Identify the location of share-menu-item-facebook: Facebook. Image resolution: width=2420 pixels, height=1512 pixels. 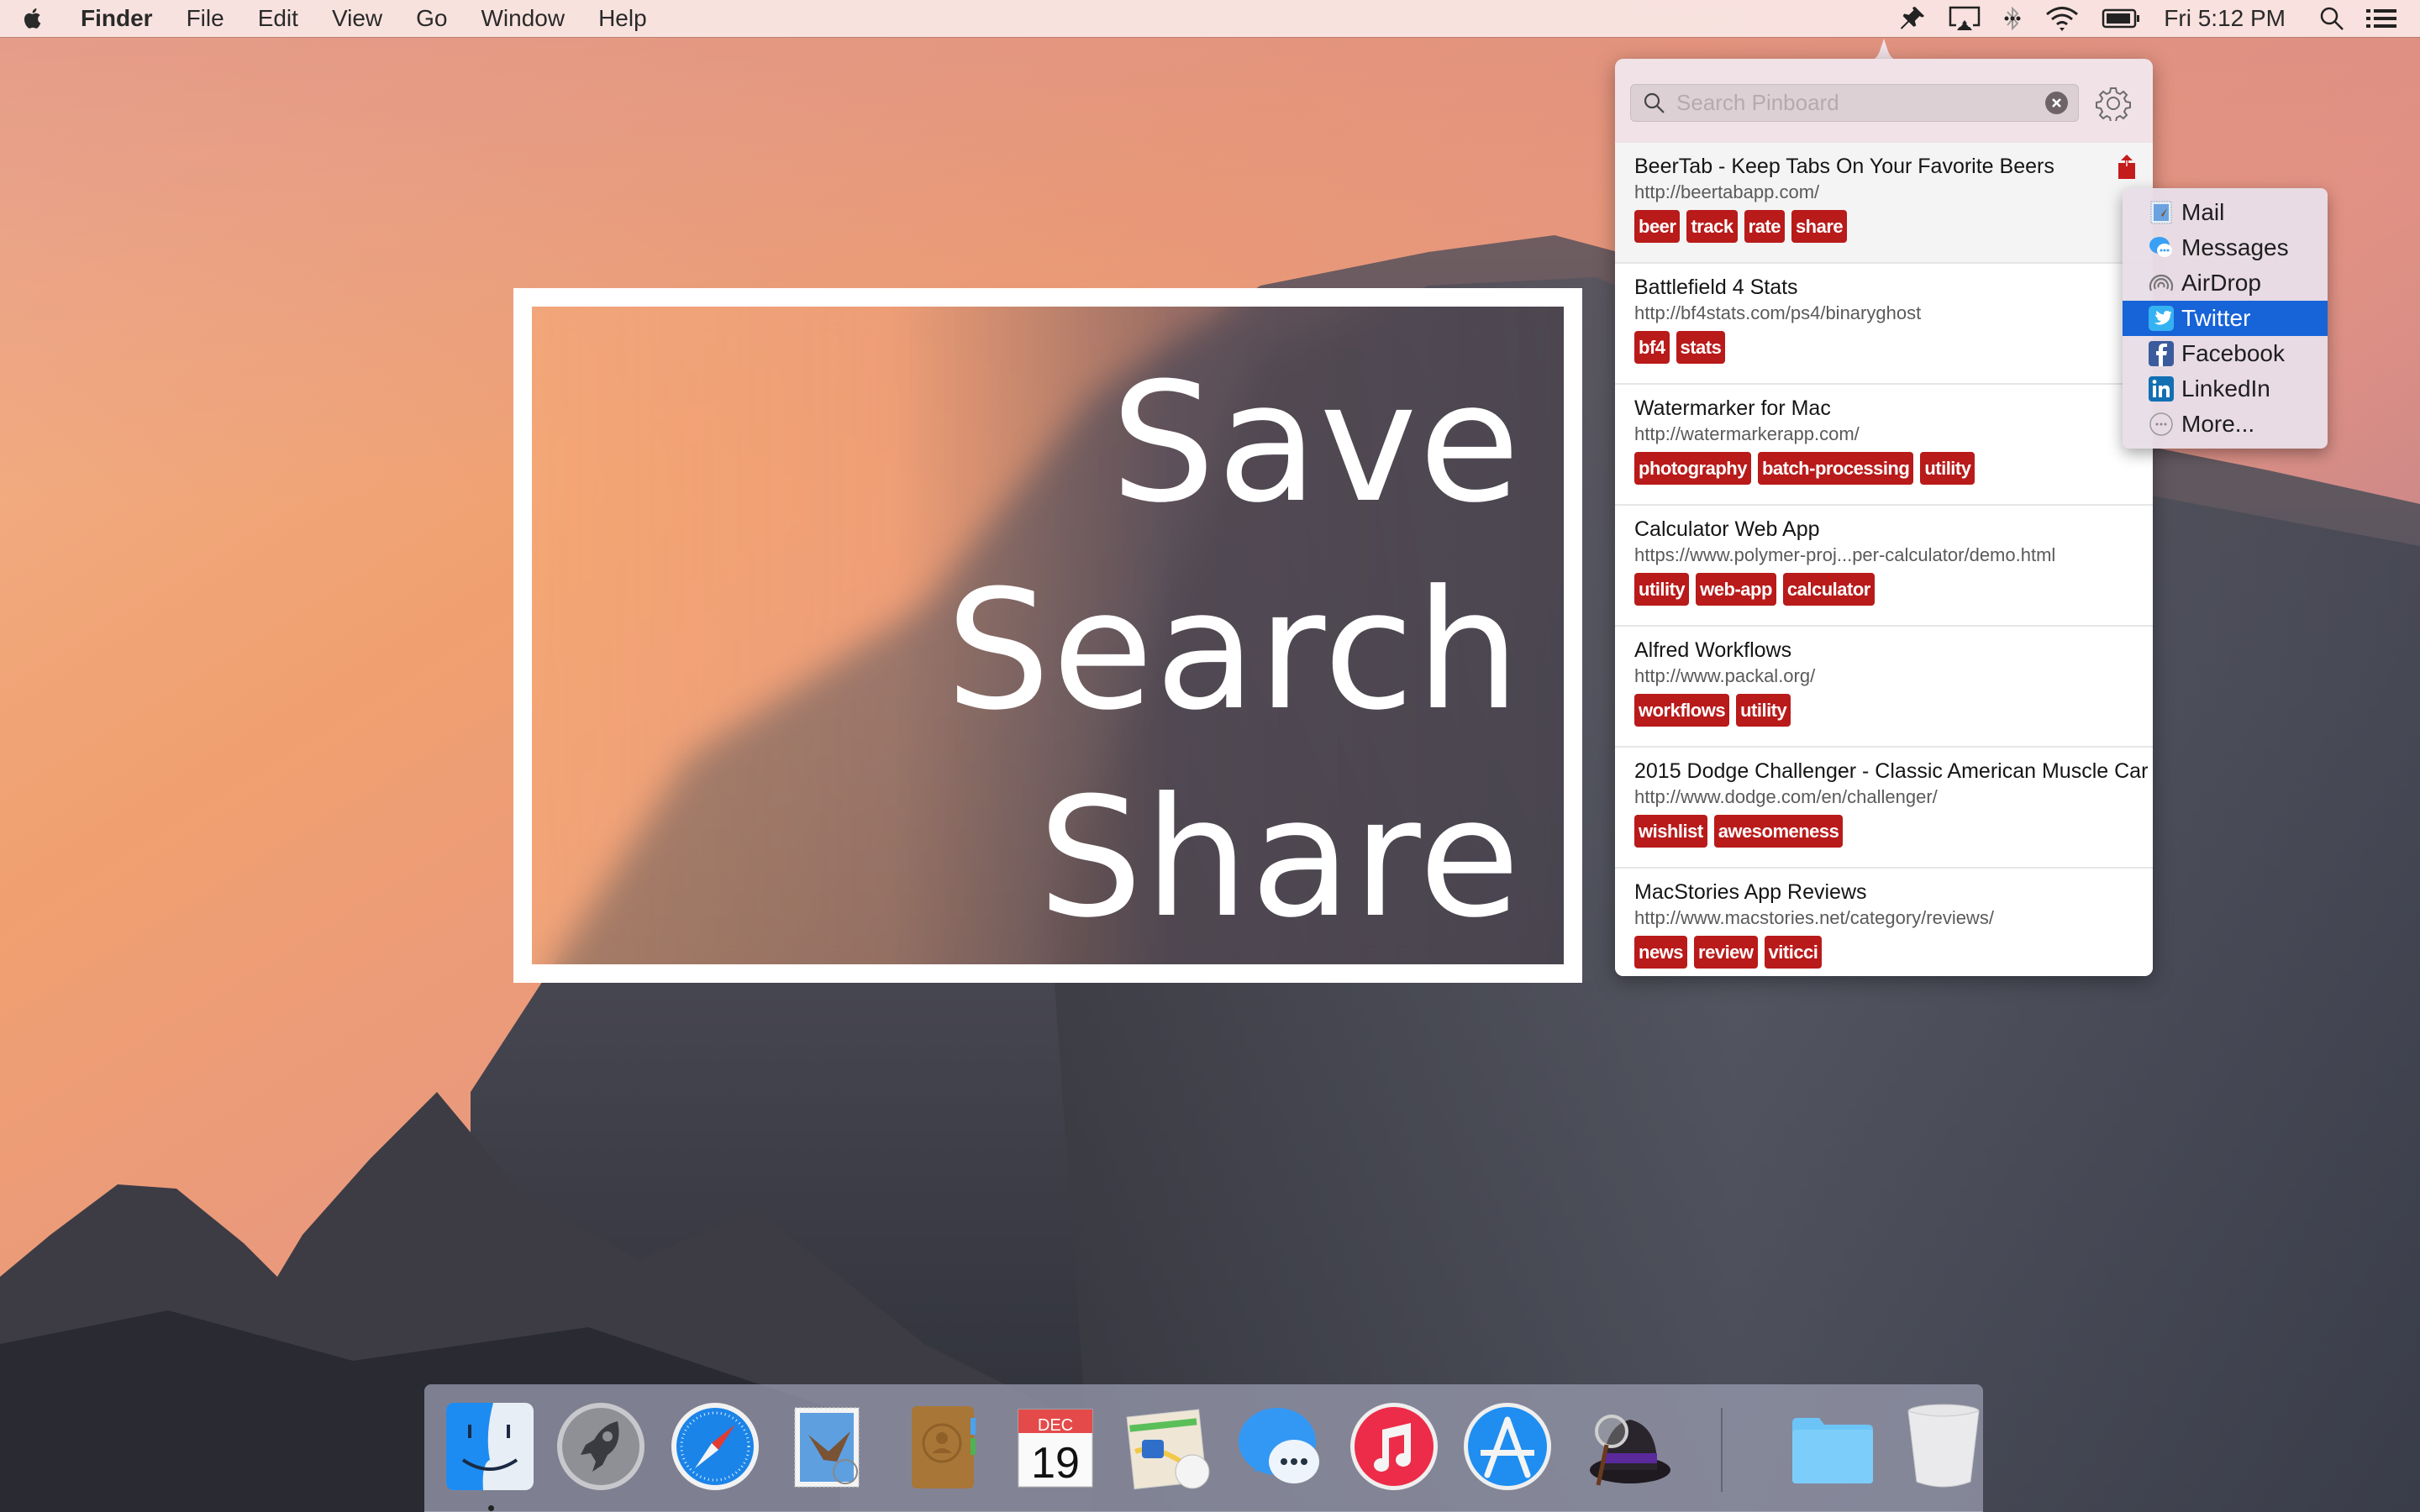
(2225, 353).